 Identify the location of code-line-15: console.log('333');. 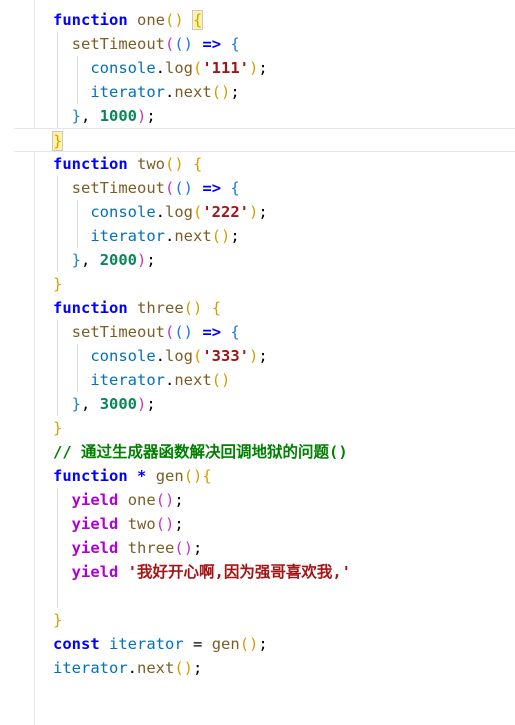
(257, 356).